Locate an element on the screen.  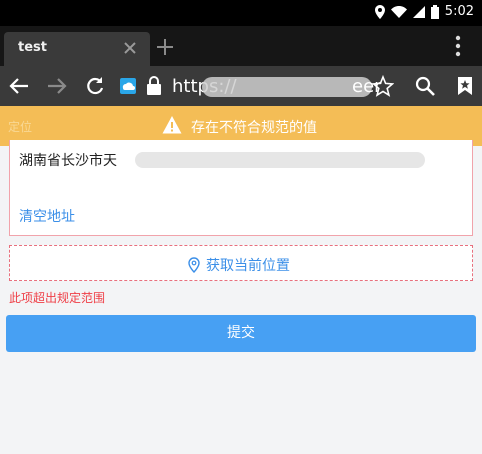
battery-icon is located at coordinates (434, 11).